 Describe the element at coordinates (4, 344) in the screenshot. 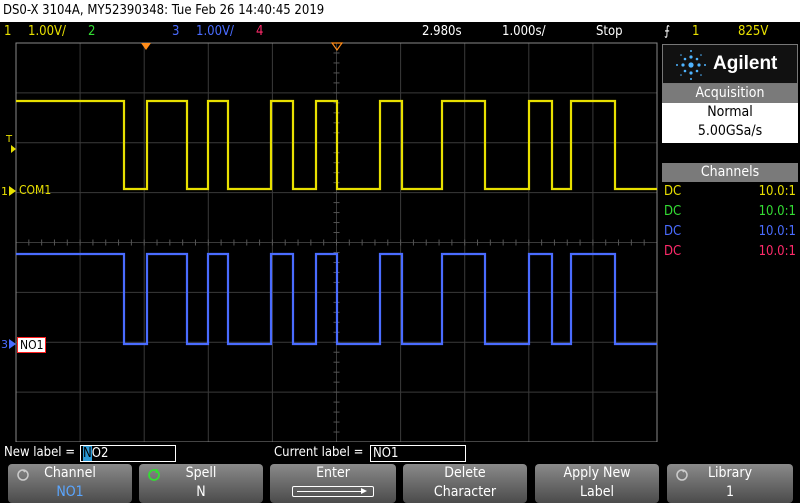

I see `ch3-ground-number: 3` at that location.